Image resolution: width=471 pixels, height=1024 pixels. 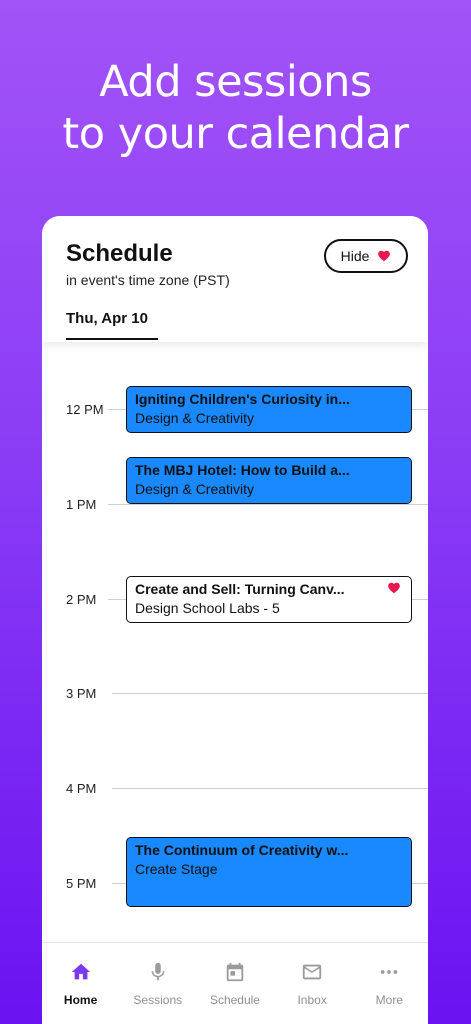 What do you see at coordinates (389, 984) in the screenshot?
I see `nav-more: More` at bounding box center [389, 984].